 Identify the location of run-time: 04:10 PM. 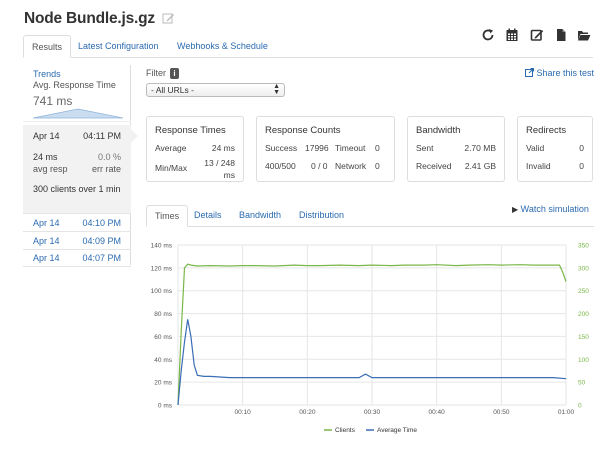
(101, 223).